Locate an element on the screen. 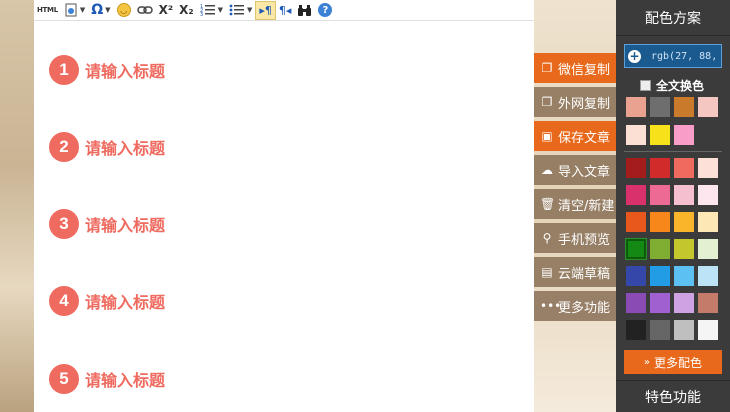 The image size is (730, 412). help-icon: ? is located at coordinates (325, 10).